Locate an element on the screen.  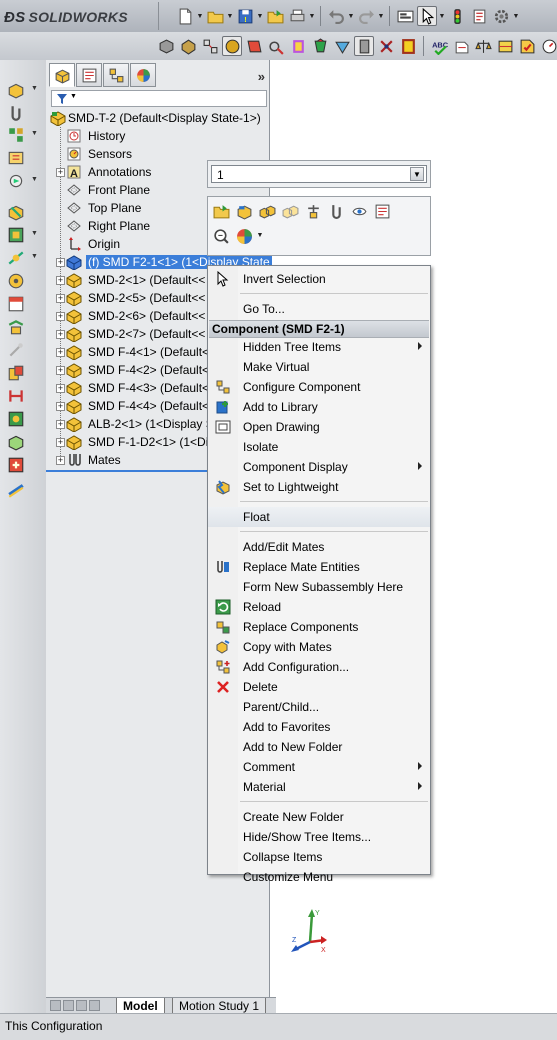
display-style-icon is located at coordinates (232, 46).